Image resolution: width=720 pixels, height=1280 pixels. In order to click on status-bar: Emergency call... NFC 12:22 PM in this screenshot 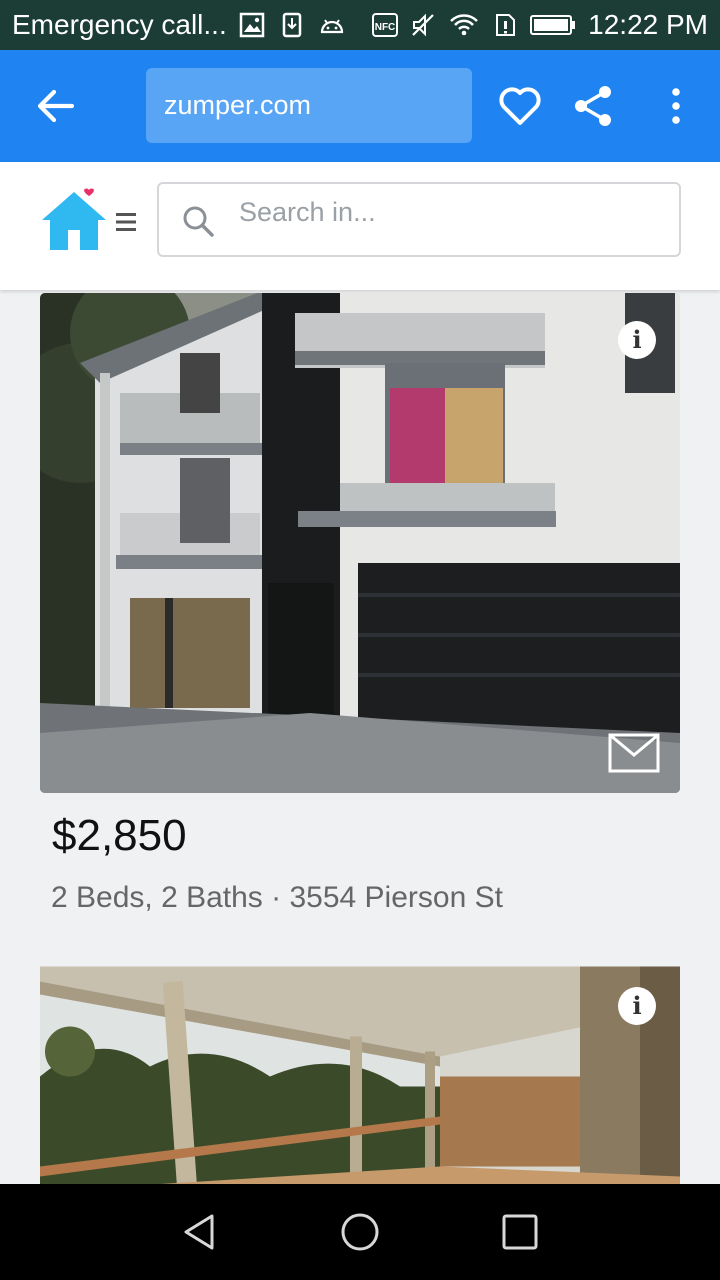, I will do `click(360, 25)`.